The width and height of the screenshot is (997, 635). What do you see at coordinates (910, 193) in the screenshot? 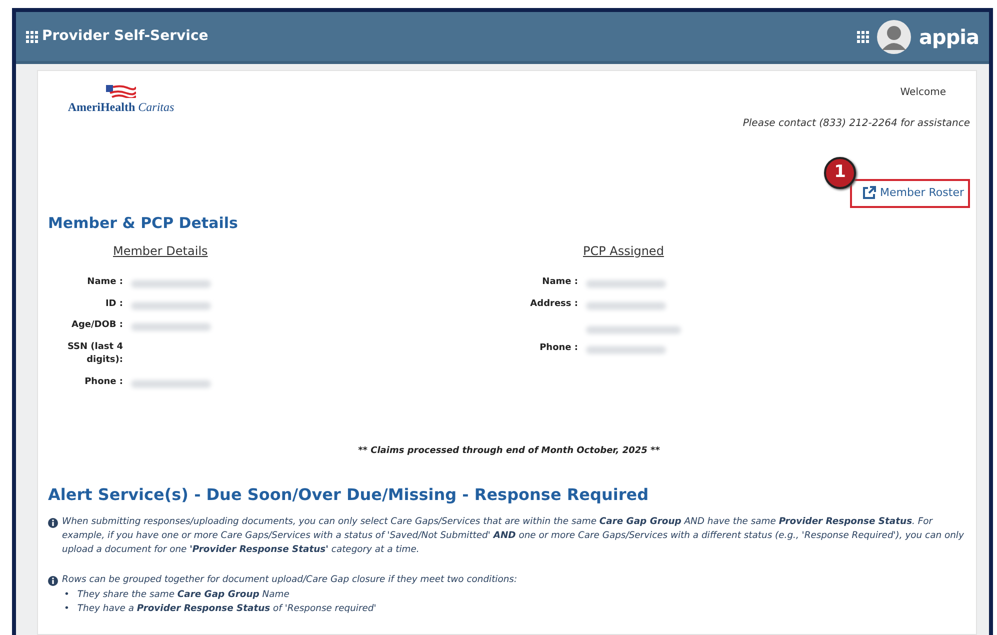
I see `member-roster-link: Member Roster` at bounding box center [910, 193].